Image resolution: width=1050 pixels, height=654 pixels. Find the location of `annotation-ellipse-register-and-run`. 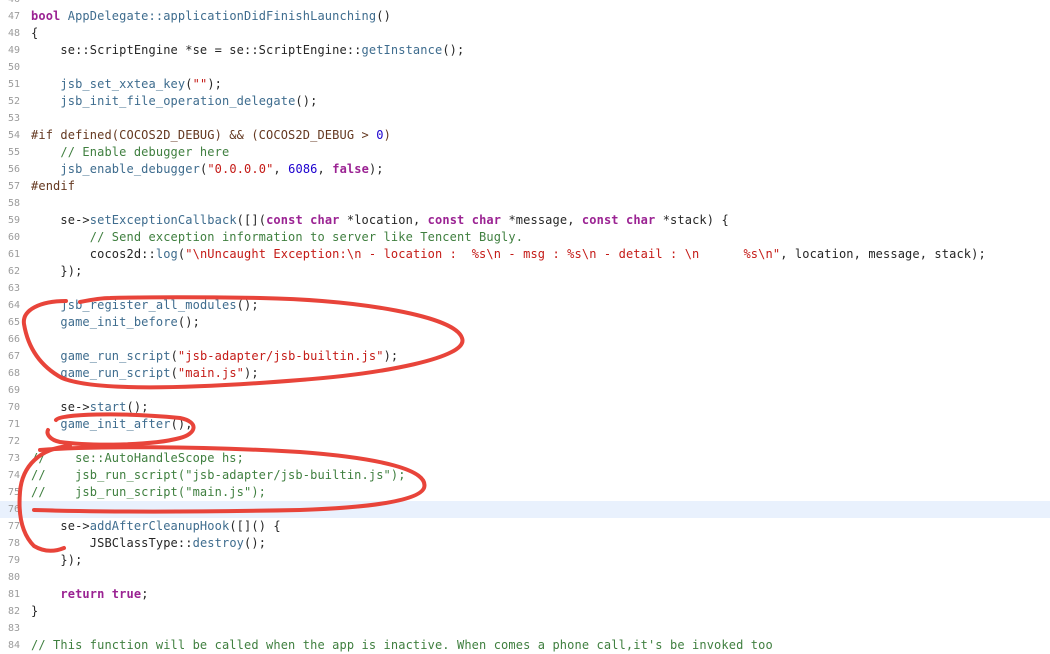

annotation-ellipse-register-and-run is located at coordinates (243, 342).